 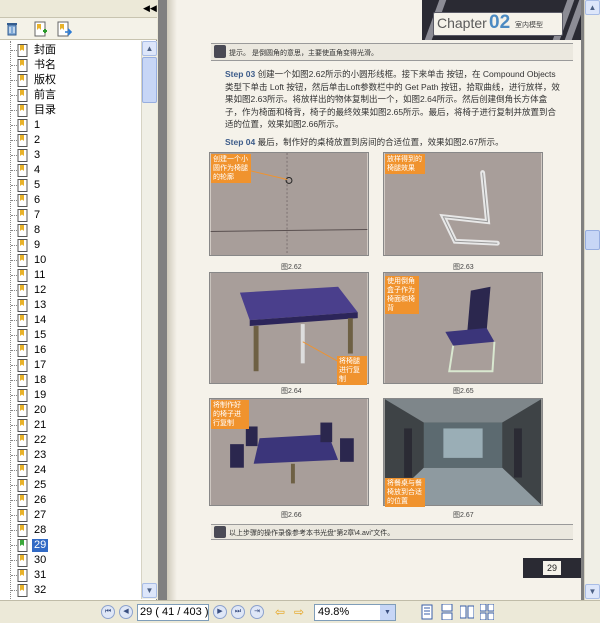 What do you see at coordinates (240, 74) in the screenshot?
I see `step-badge: Step 03` at bounding box center [240, 74].